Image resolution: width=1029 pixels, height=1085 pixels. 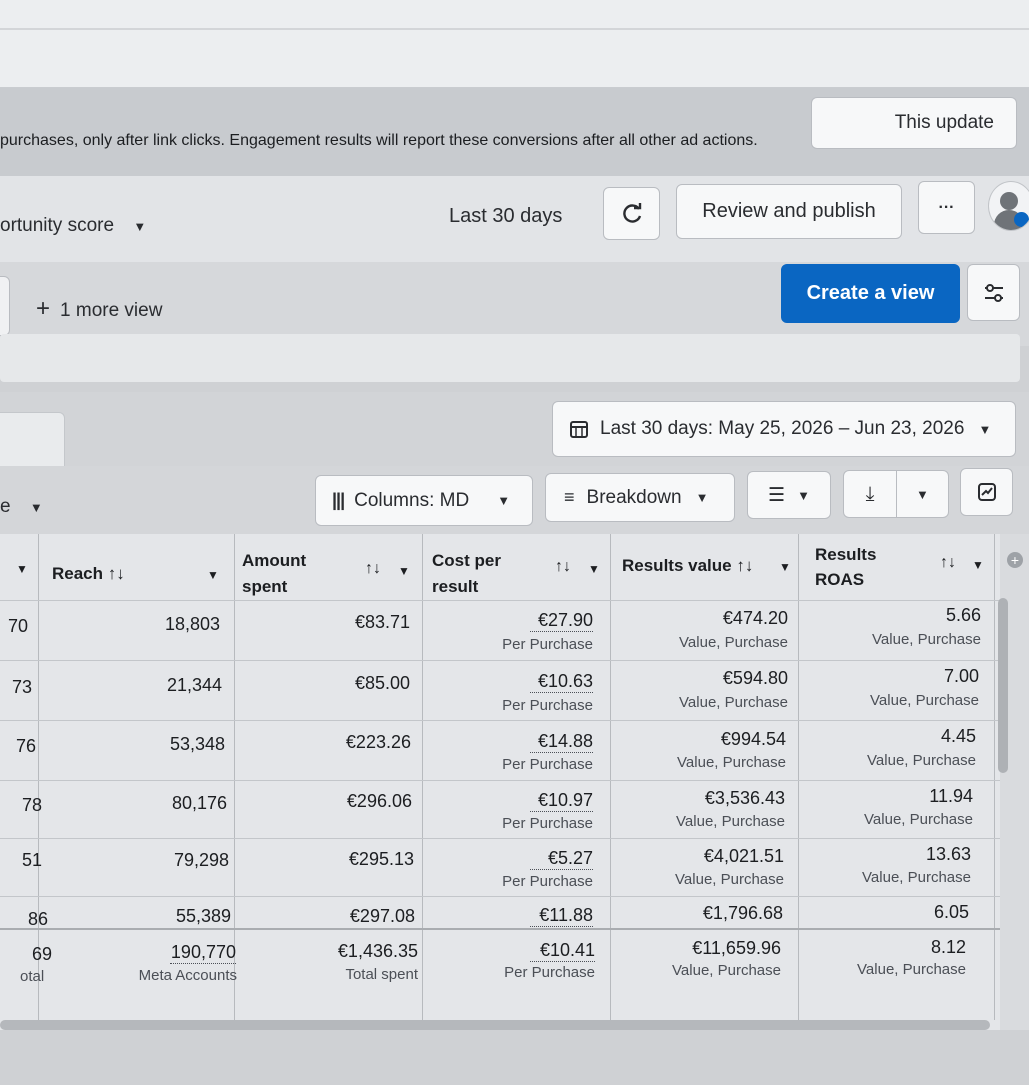 What do you see at coordinates (896, 494) in the screenshot?
I see `export-button: ⤓ ▼` at bounding box center [896, 494].